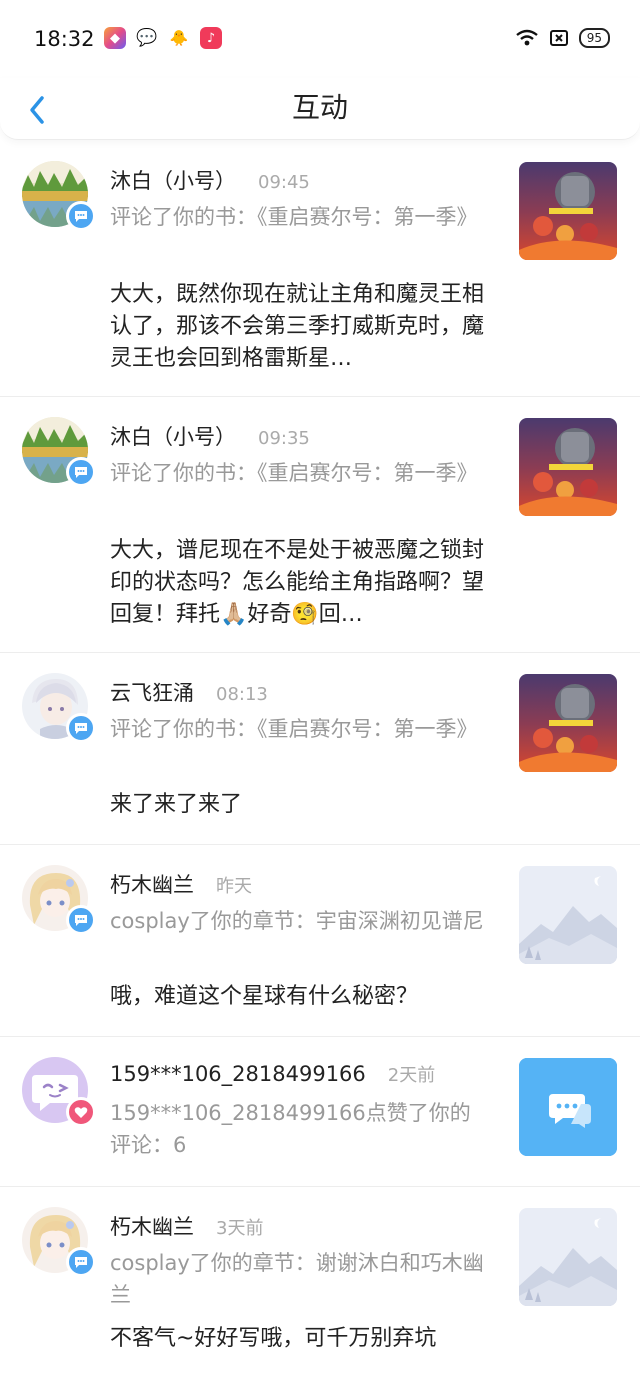 The height and width of the screenshot is (1397, 640). Describe the element at coordinates (211, 38) in the screenshot. I see `music-app-icon: ♪` at that location.